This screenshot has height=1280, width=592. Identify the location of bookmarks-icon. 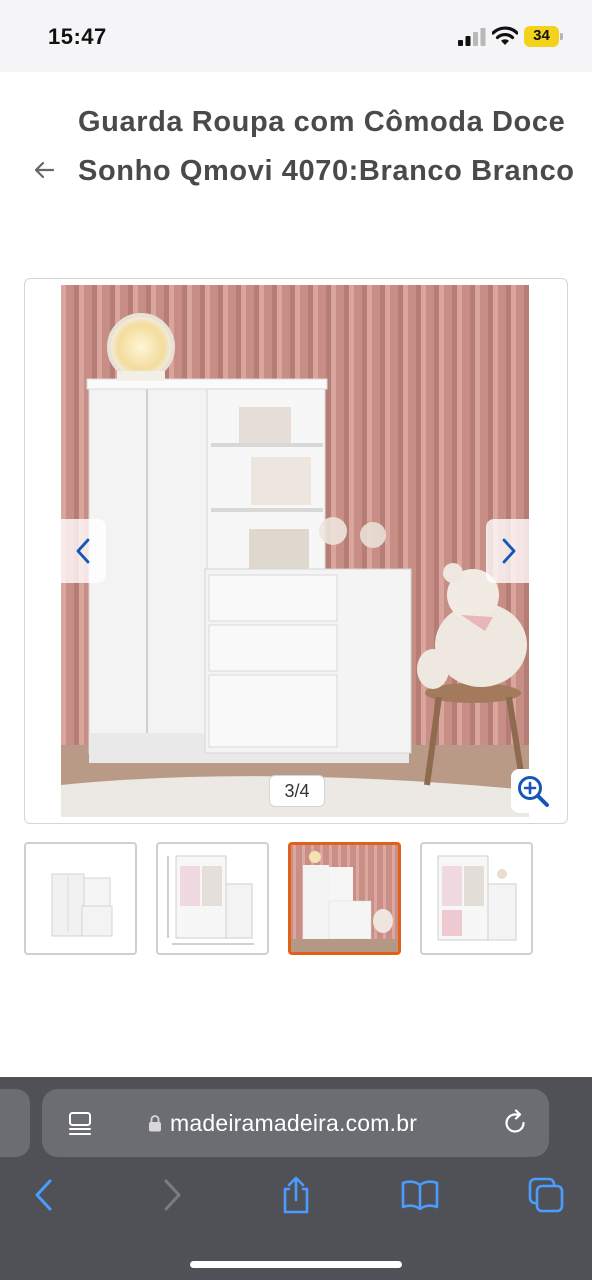
(420, 1195).